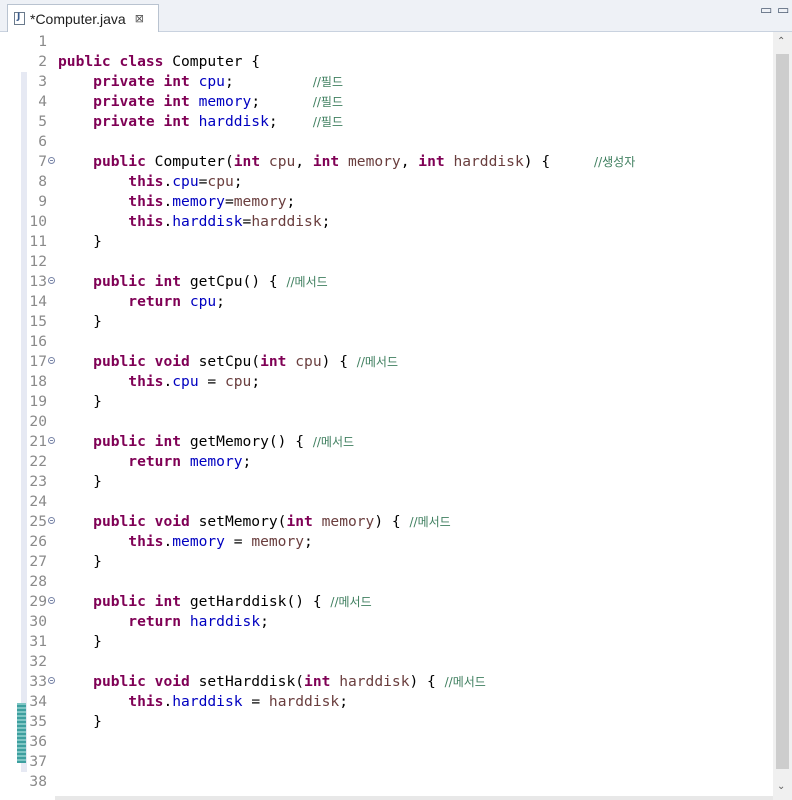  I want to click on code-token: return, so click(159, 621).